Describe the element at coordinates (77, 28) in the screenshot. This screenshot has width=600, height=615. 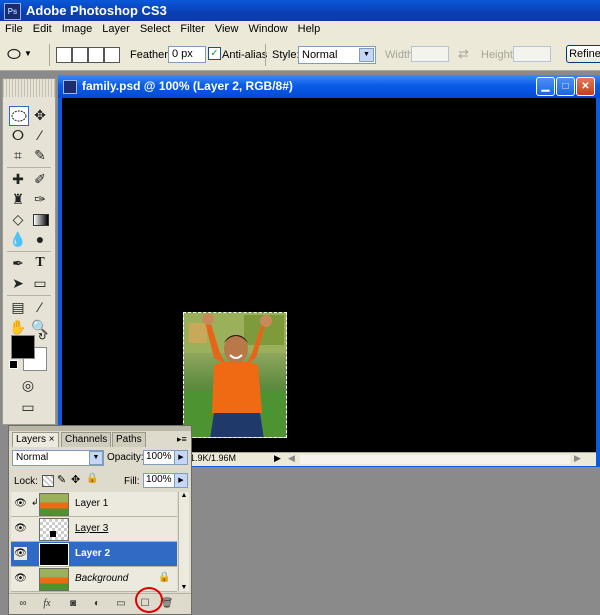
I see `menu-image: Image` at that location.